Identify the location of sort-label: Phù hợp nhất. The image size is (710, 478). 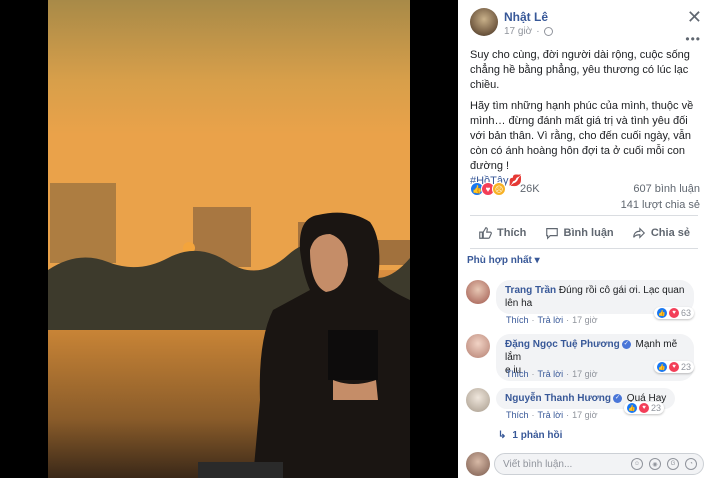
(499, 260).